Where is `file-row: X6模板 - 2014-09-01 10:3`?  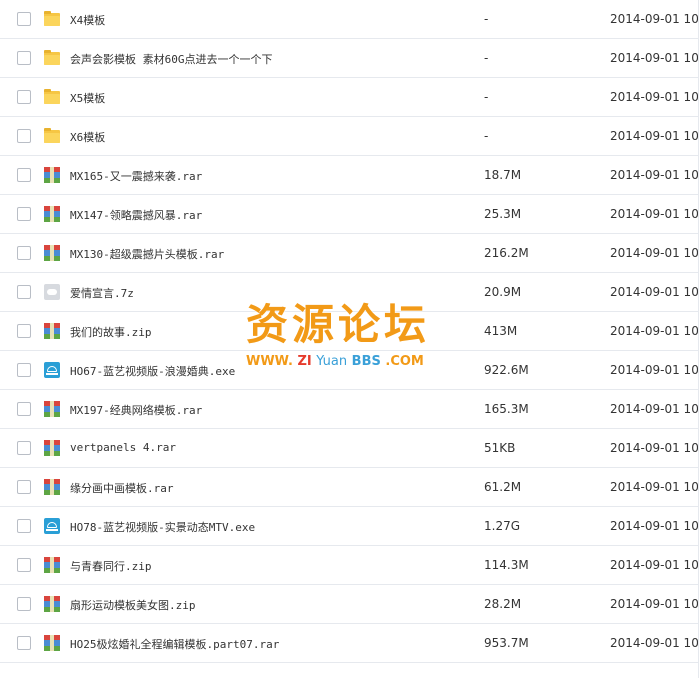 file-row: X6模板 - 2014-09-01 10:3 is located at coordinates (349, 136).